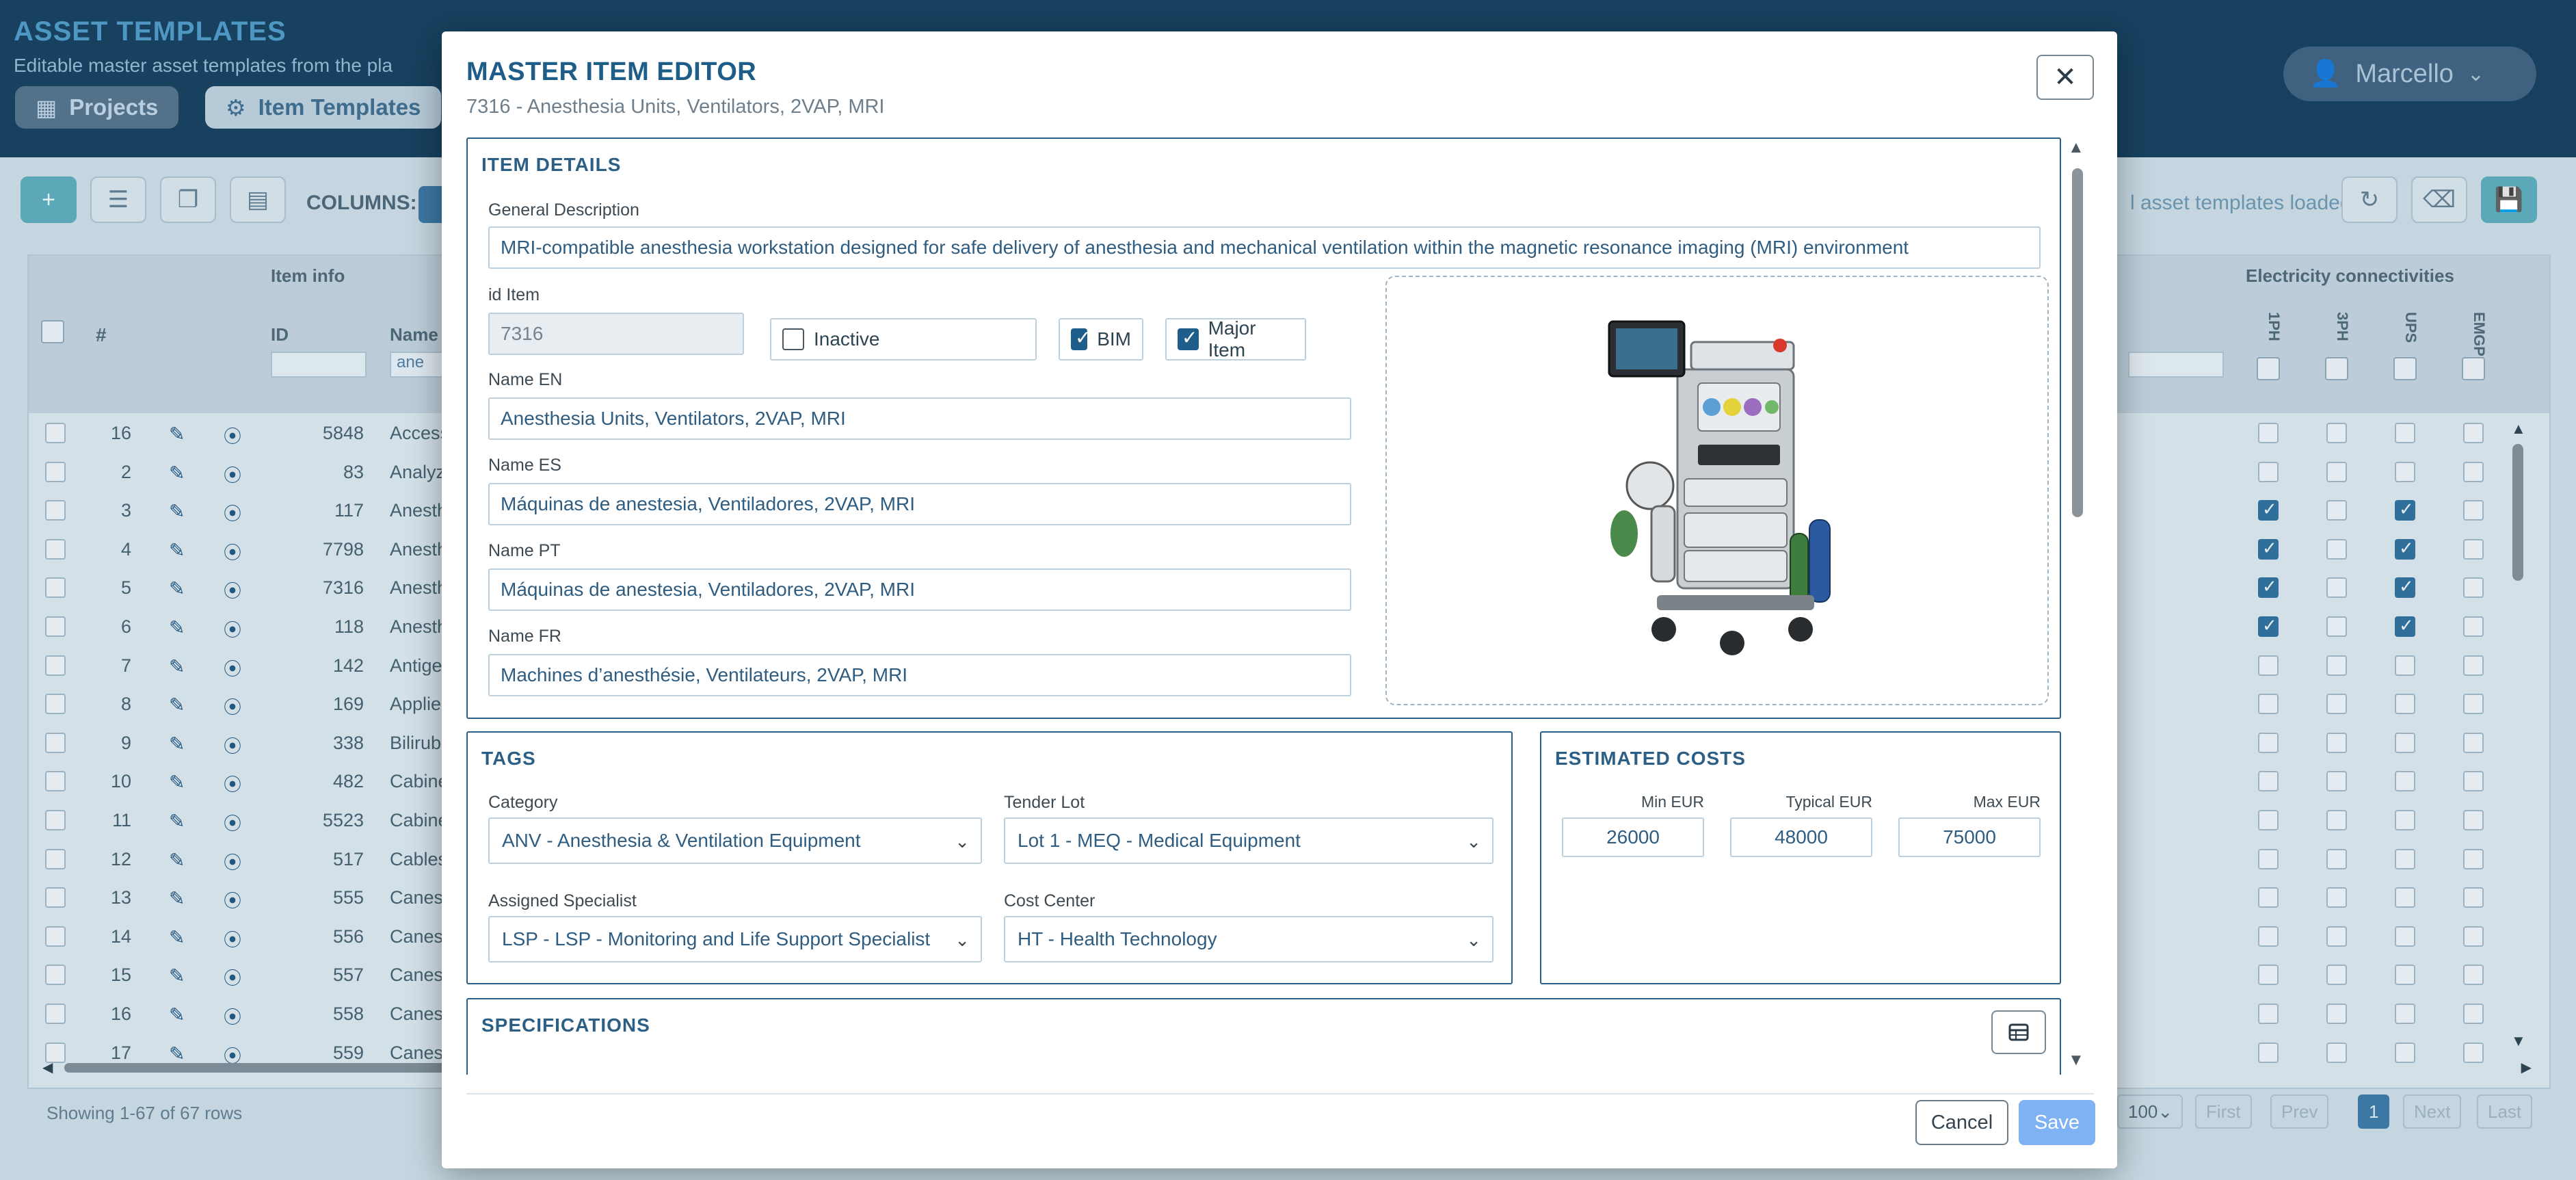 Image resolution: width=2576 pixels, height=1180 pixels. I want to click on select-all-checkbox, so click(52, 331).